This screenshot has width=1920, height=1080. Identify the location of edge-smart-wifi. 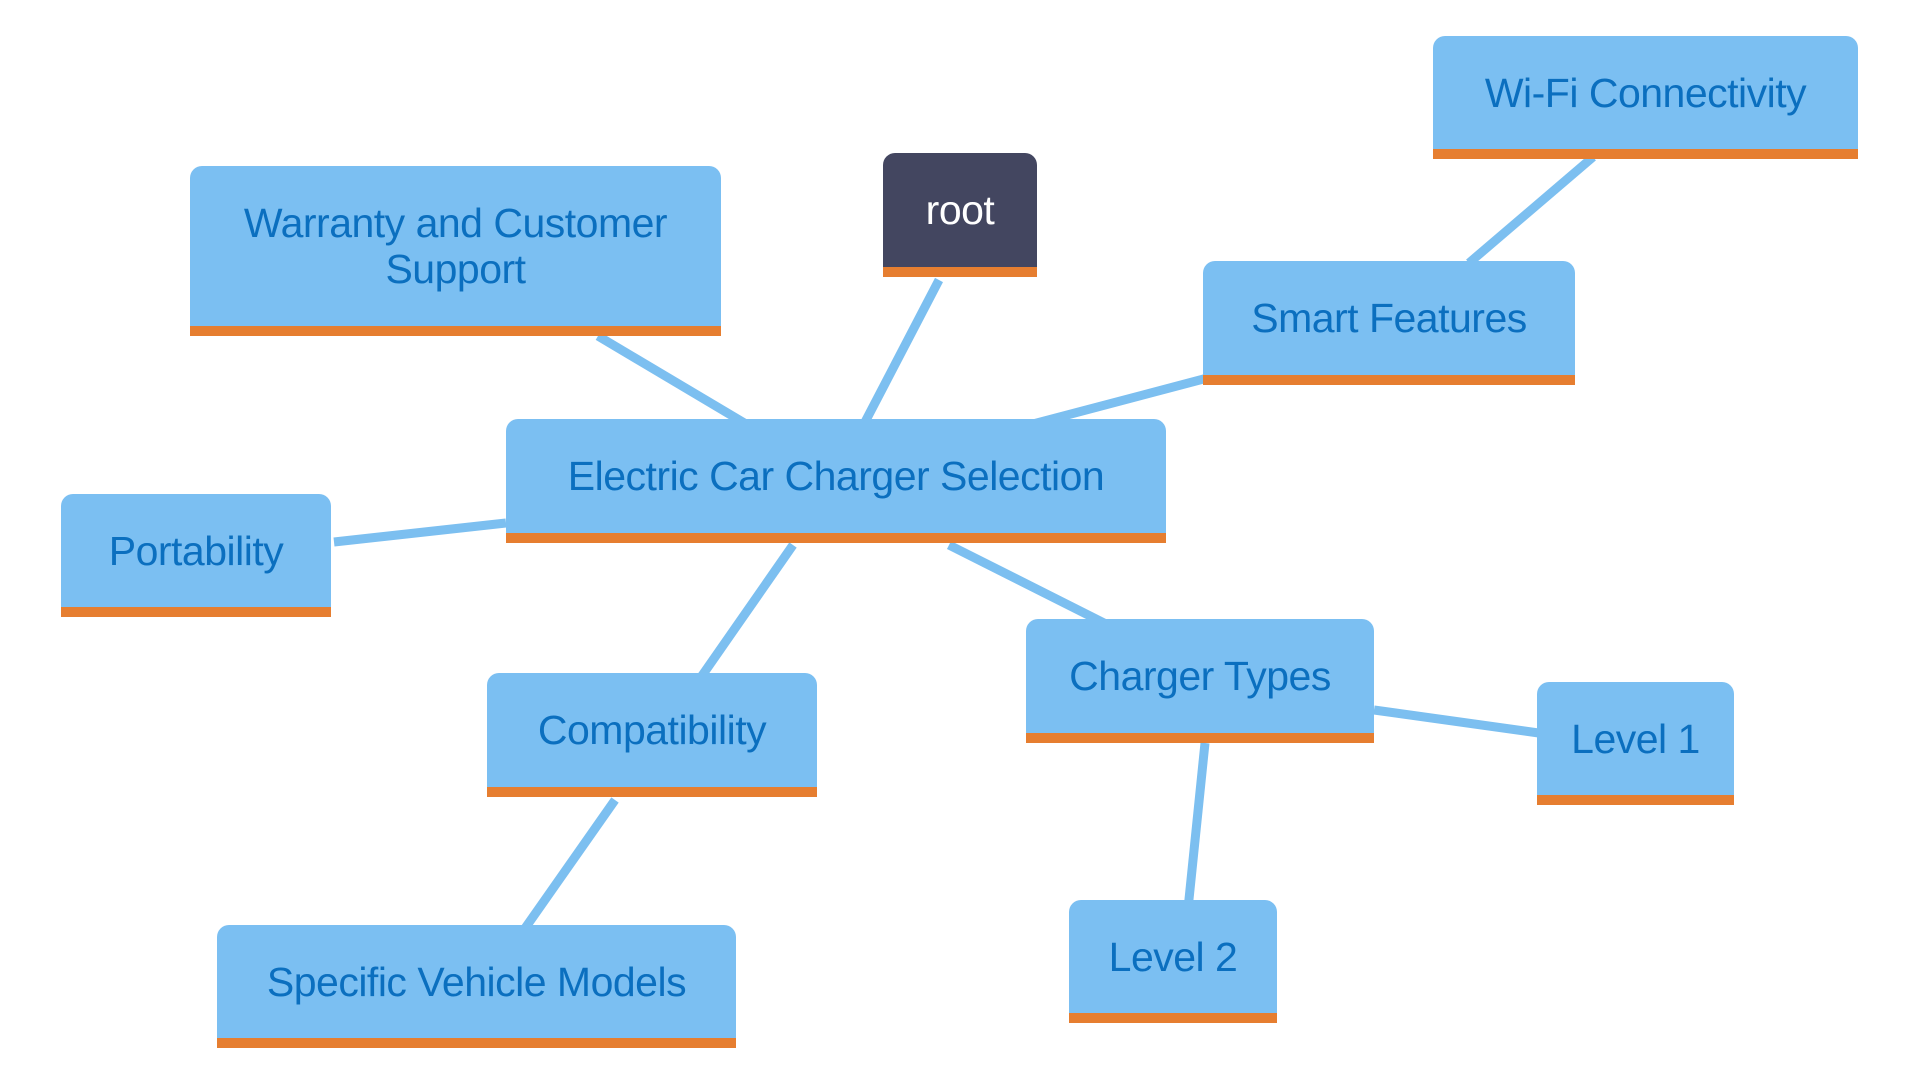
(1531, 210).